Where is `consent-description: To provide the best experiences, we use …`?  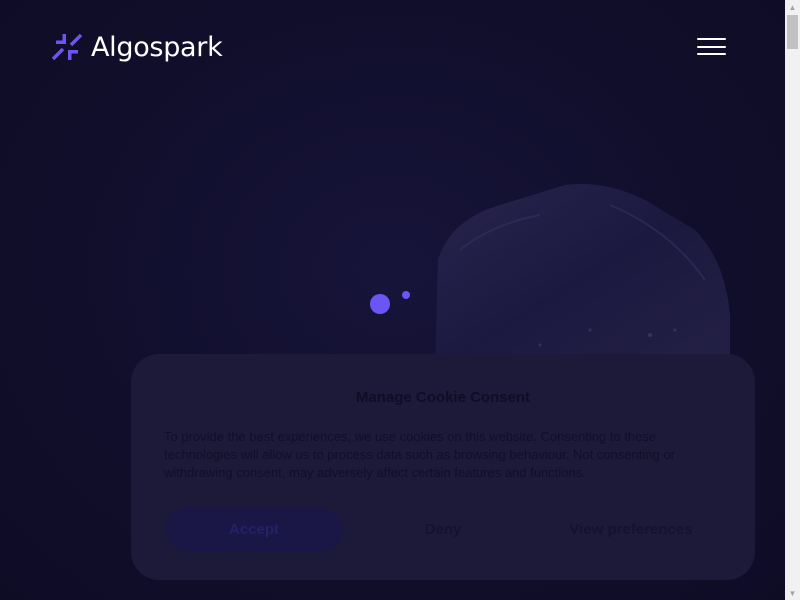 consent-description: To provide the best experiences, we use … is located at coordinates (419, 454).